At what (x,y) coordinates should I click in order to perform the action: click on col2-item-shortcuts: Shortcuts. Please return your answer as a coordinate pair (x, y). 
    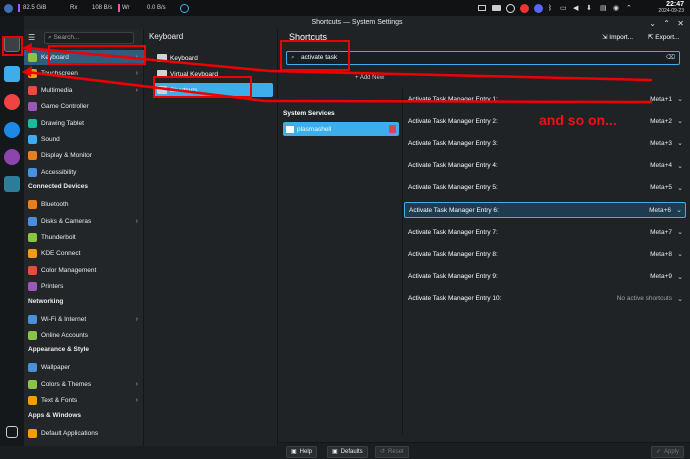
    Looking at the image, I should click on (213, 90).